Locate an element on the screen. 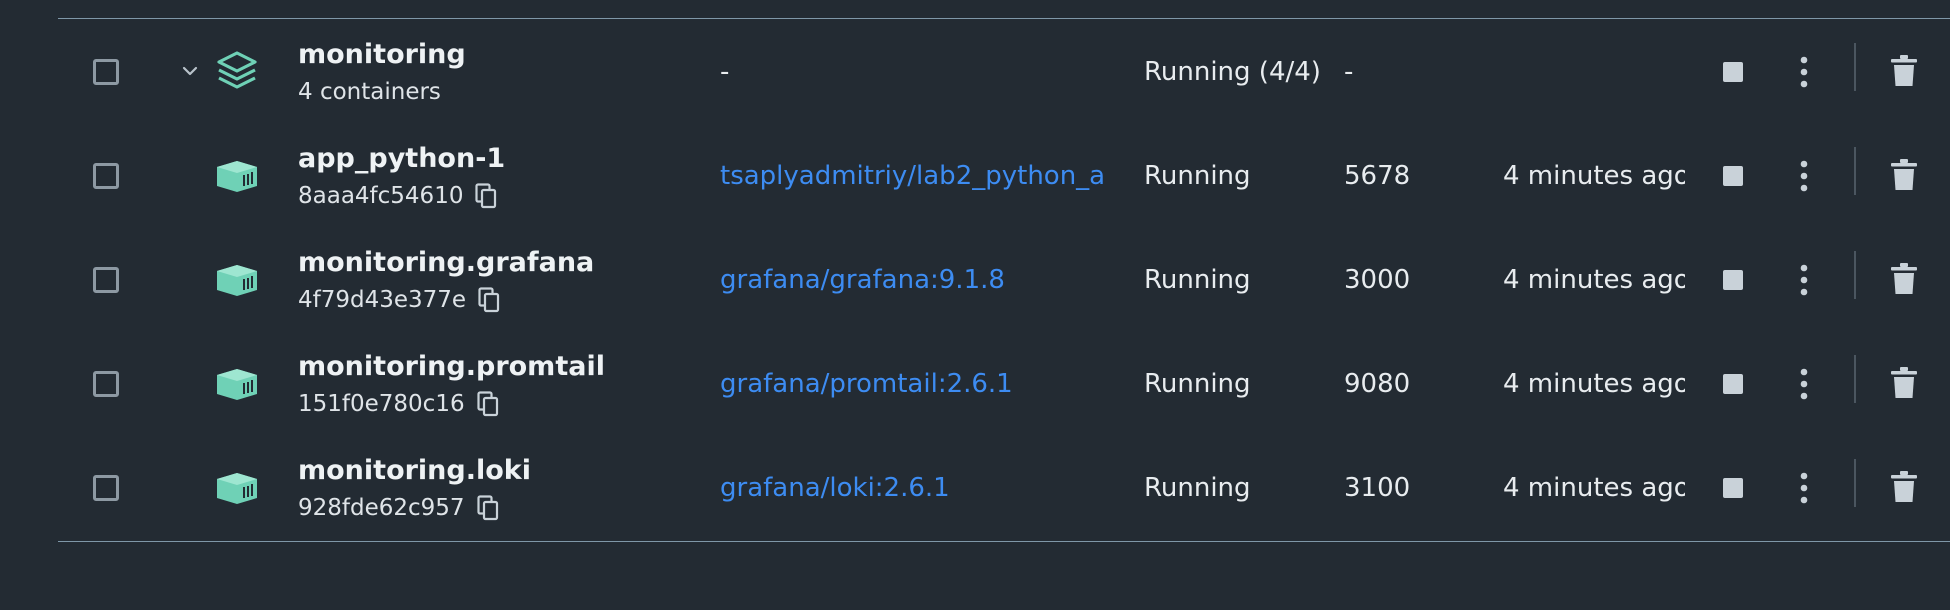  container-name: app_python-1 is located at coordinates (401, 158).